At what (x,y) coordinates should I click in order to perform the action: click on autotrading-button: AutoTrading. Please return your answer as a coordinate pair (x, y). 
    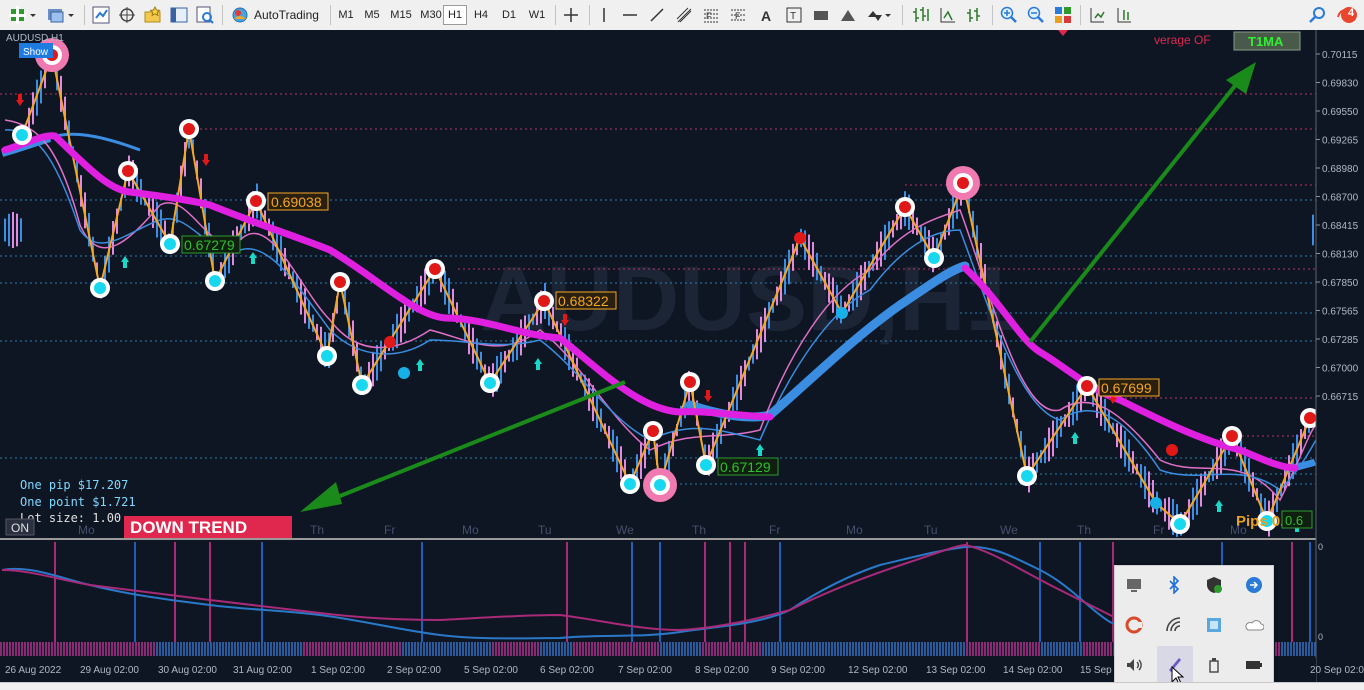
    Looking at the image, I should click on (278, 15).